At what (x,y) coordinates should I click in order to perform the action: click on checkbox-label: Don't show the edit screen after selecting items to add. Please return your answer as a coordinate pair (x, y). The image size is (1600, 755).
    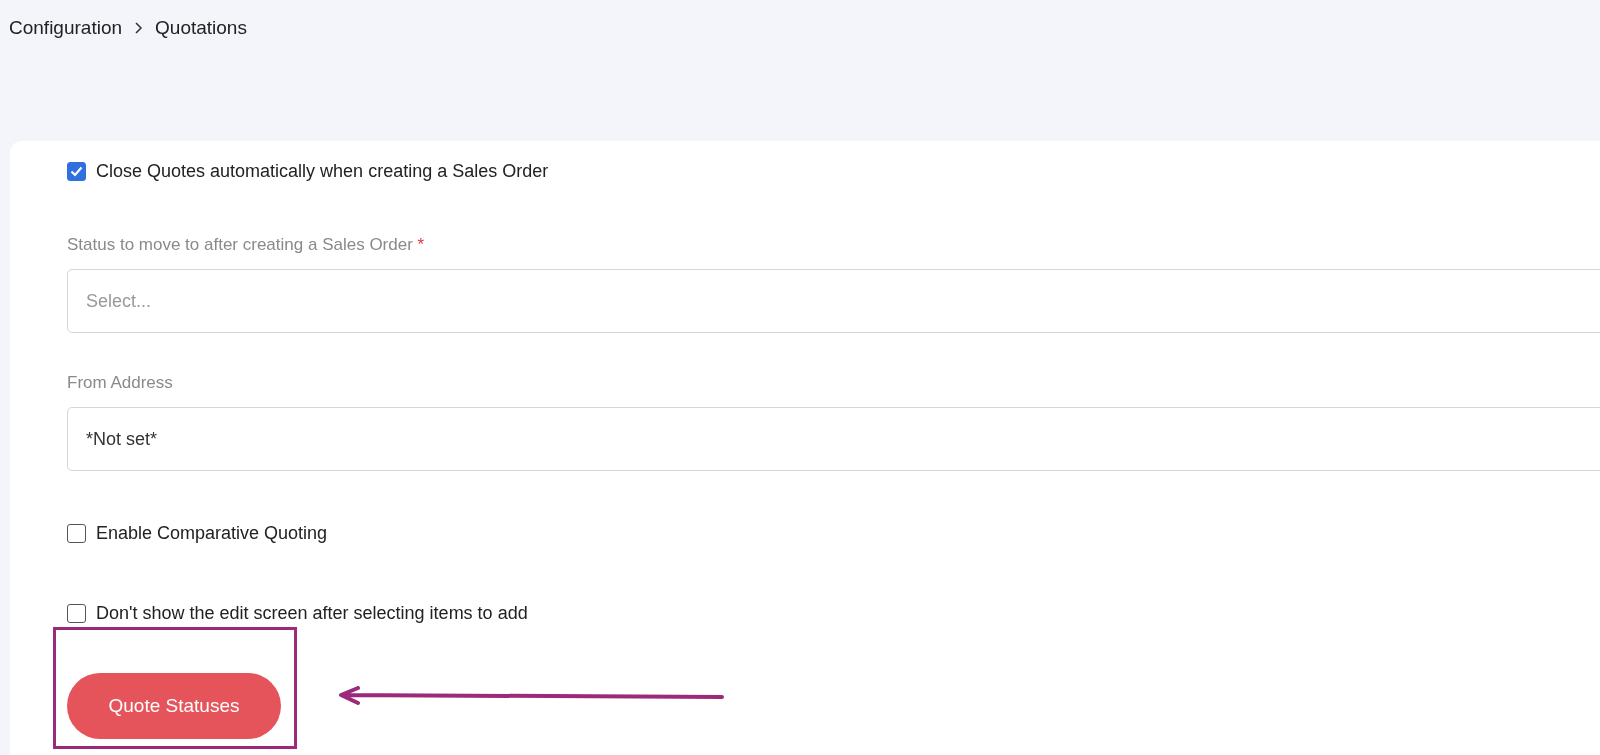
    Looking at the image, I should click on (312, 613).